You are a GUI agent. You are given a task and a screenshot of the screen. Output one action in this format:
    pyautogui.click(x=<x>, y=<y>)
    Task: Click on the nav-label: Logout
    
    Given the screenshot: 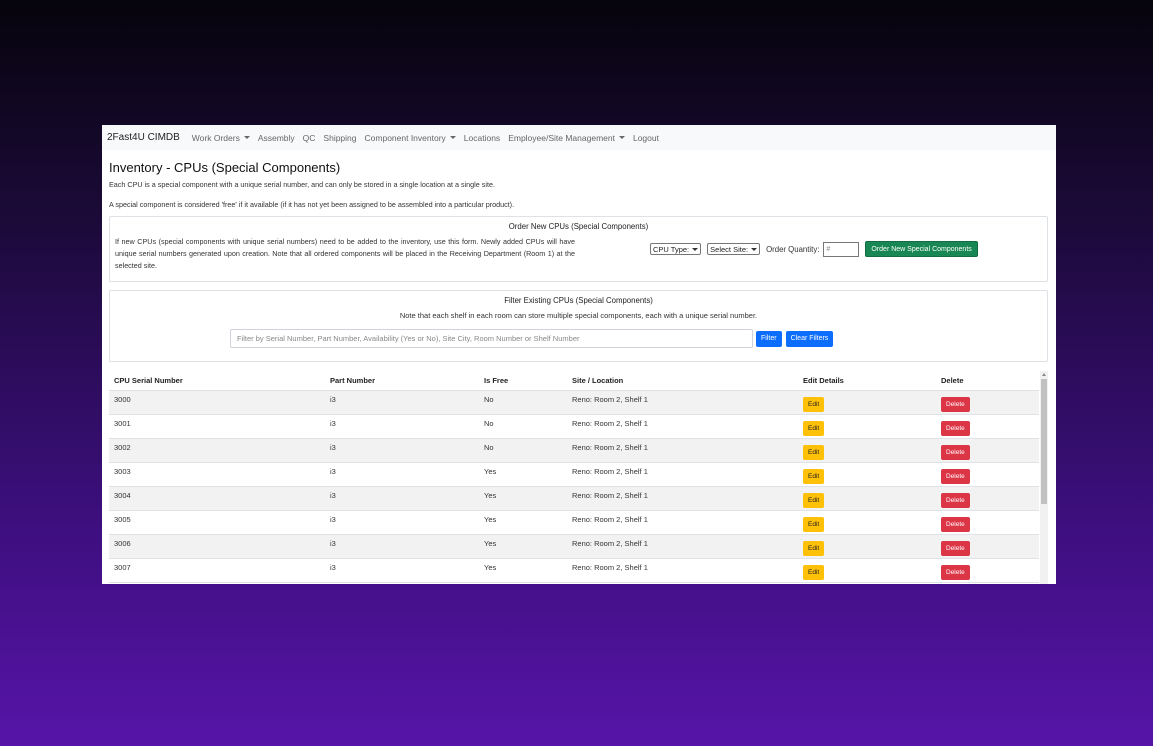 What is the action you would take?
    pyautogui.click(x=645, y=137)
    